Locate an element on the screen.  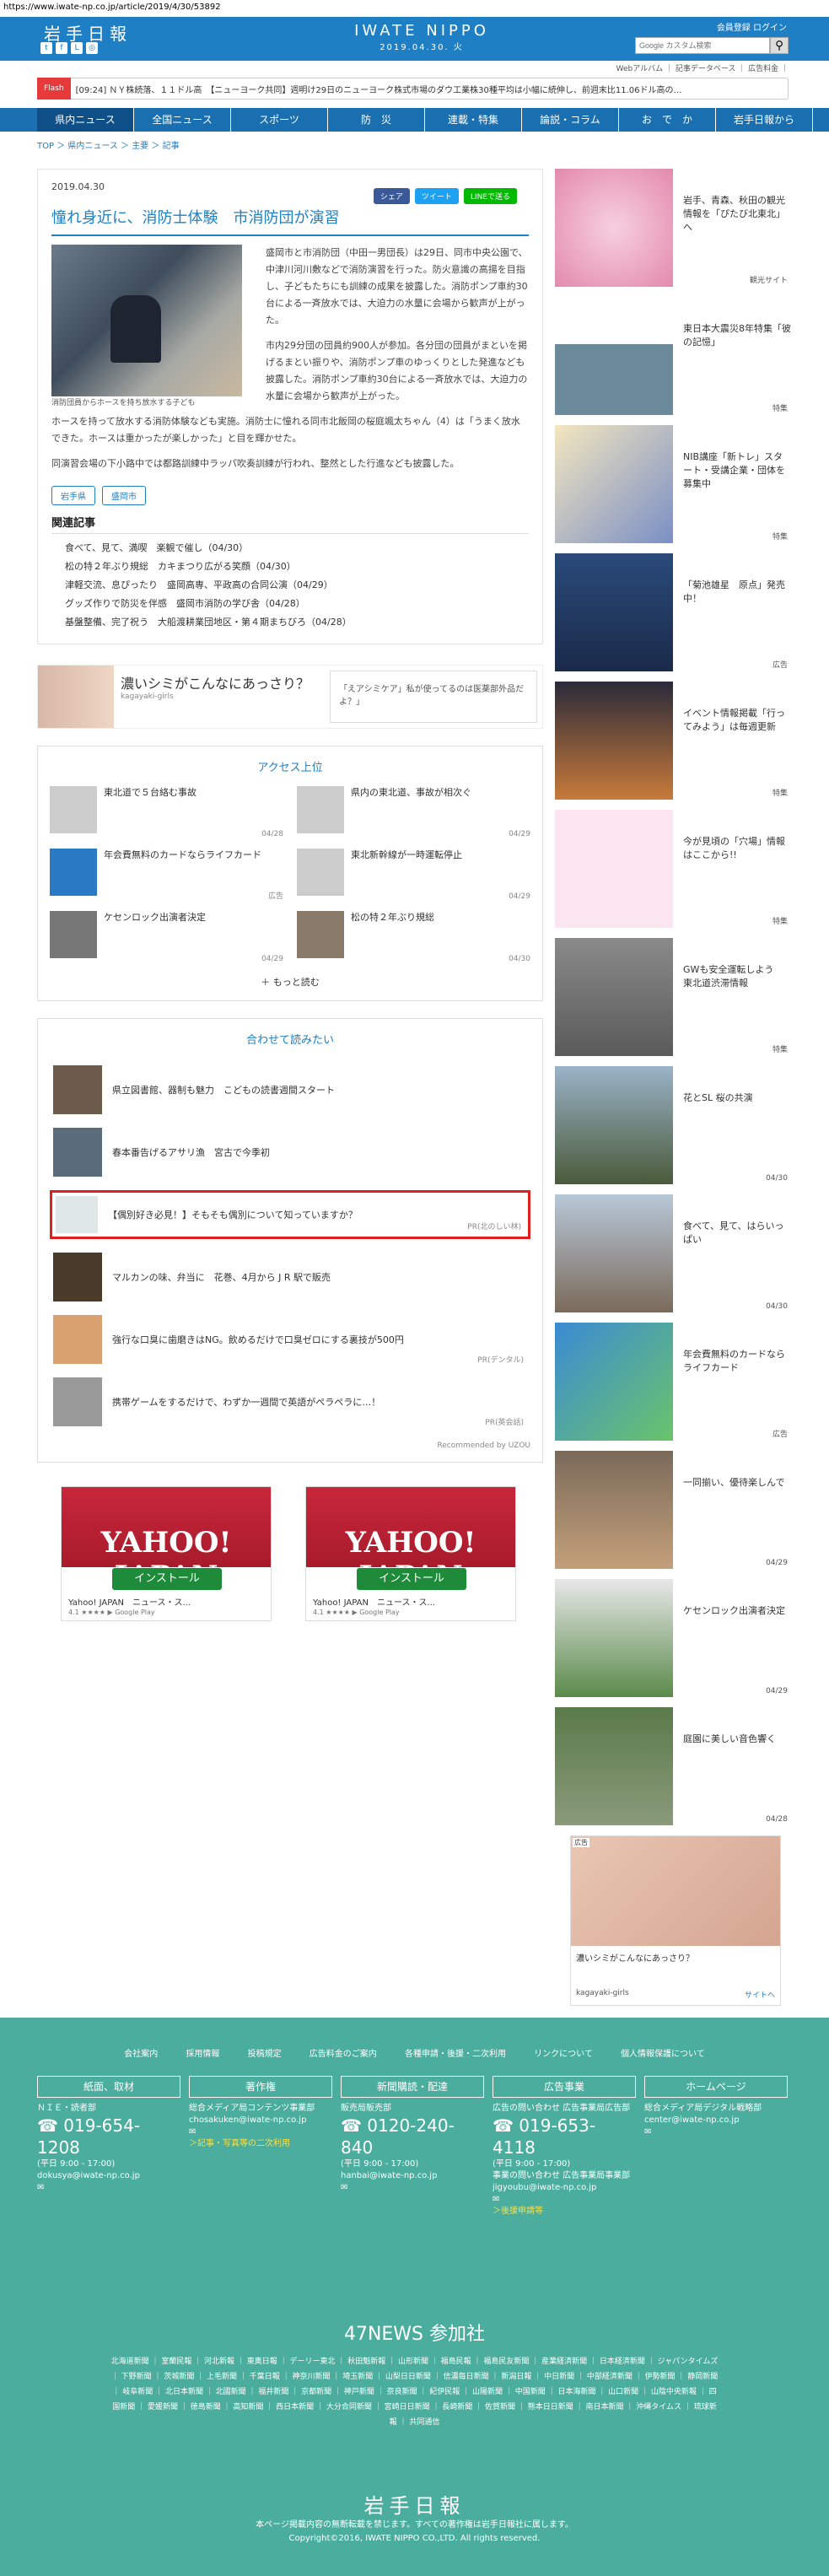
instagram-icon: ◎ is located at coordinates (92, 48).